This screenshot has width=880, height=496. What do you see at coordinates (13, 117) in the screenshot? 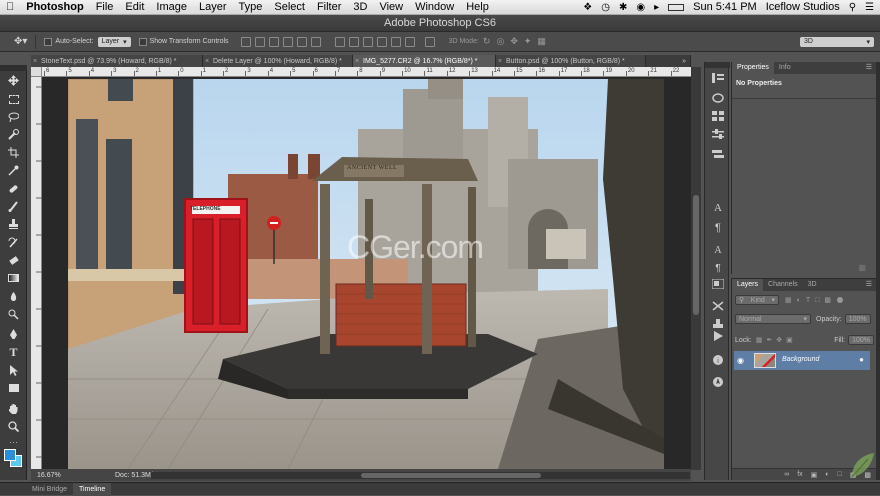
I see `lasso-tool-icon` at bounding box center [13, 117].